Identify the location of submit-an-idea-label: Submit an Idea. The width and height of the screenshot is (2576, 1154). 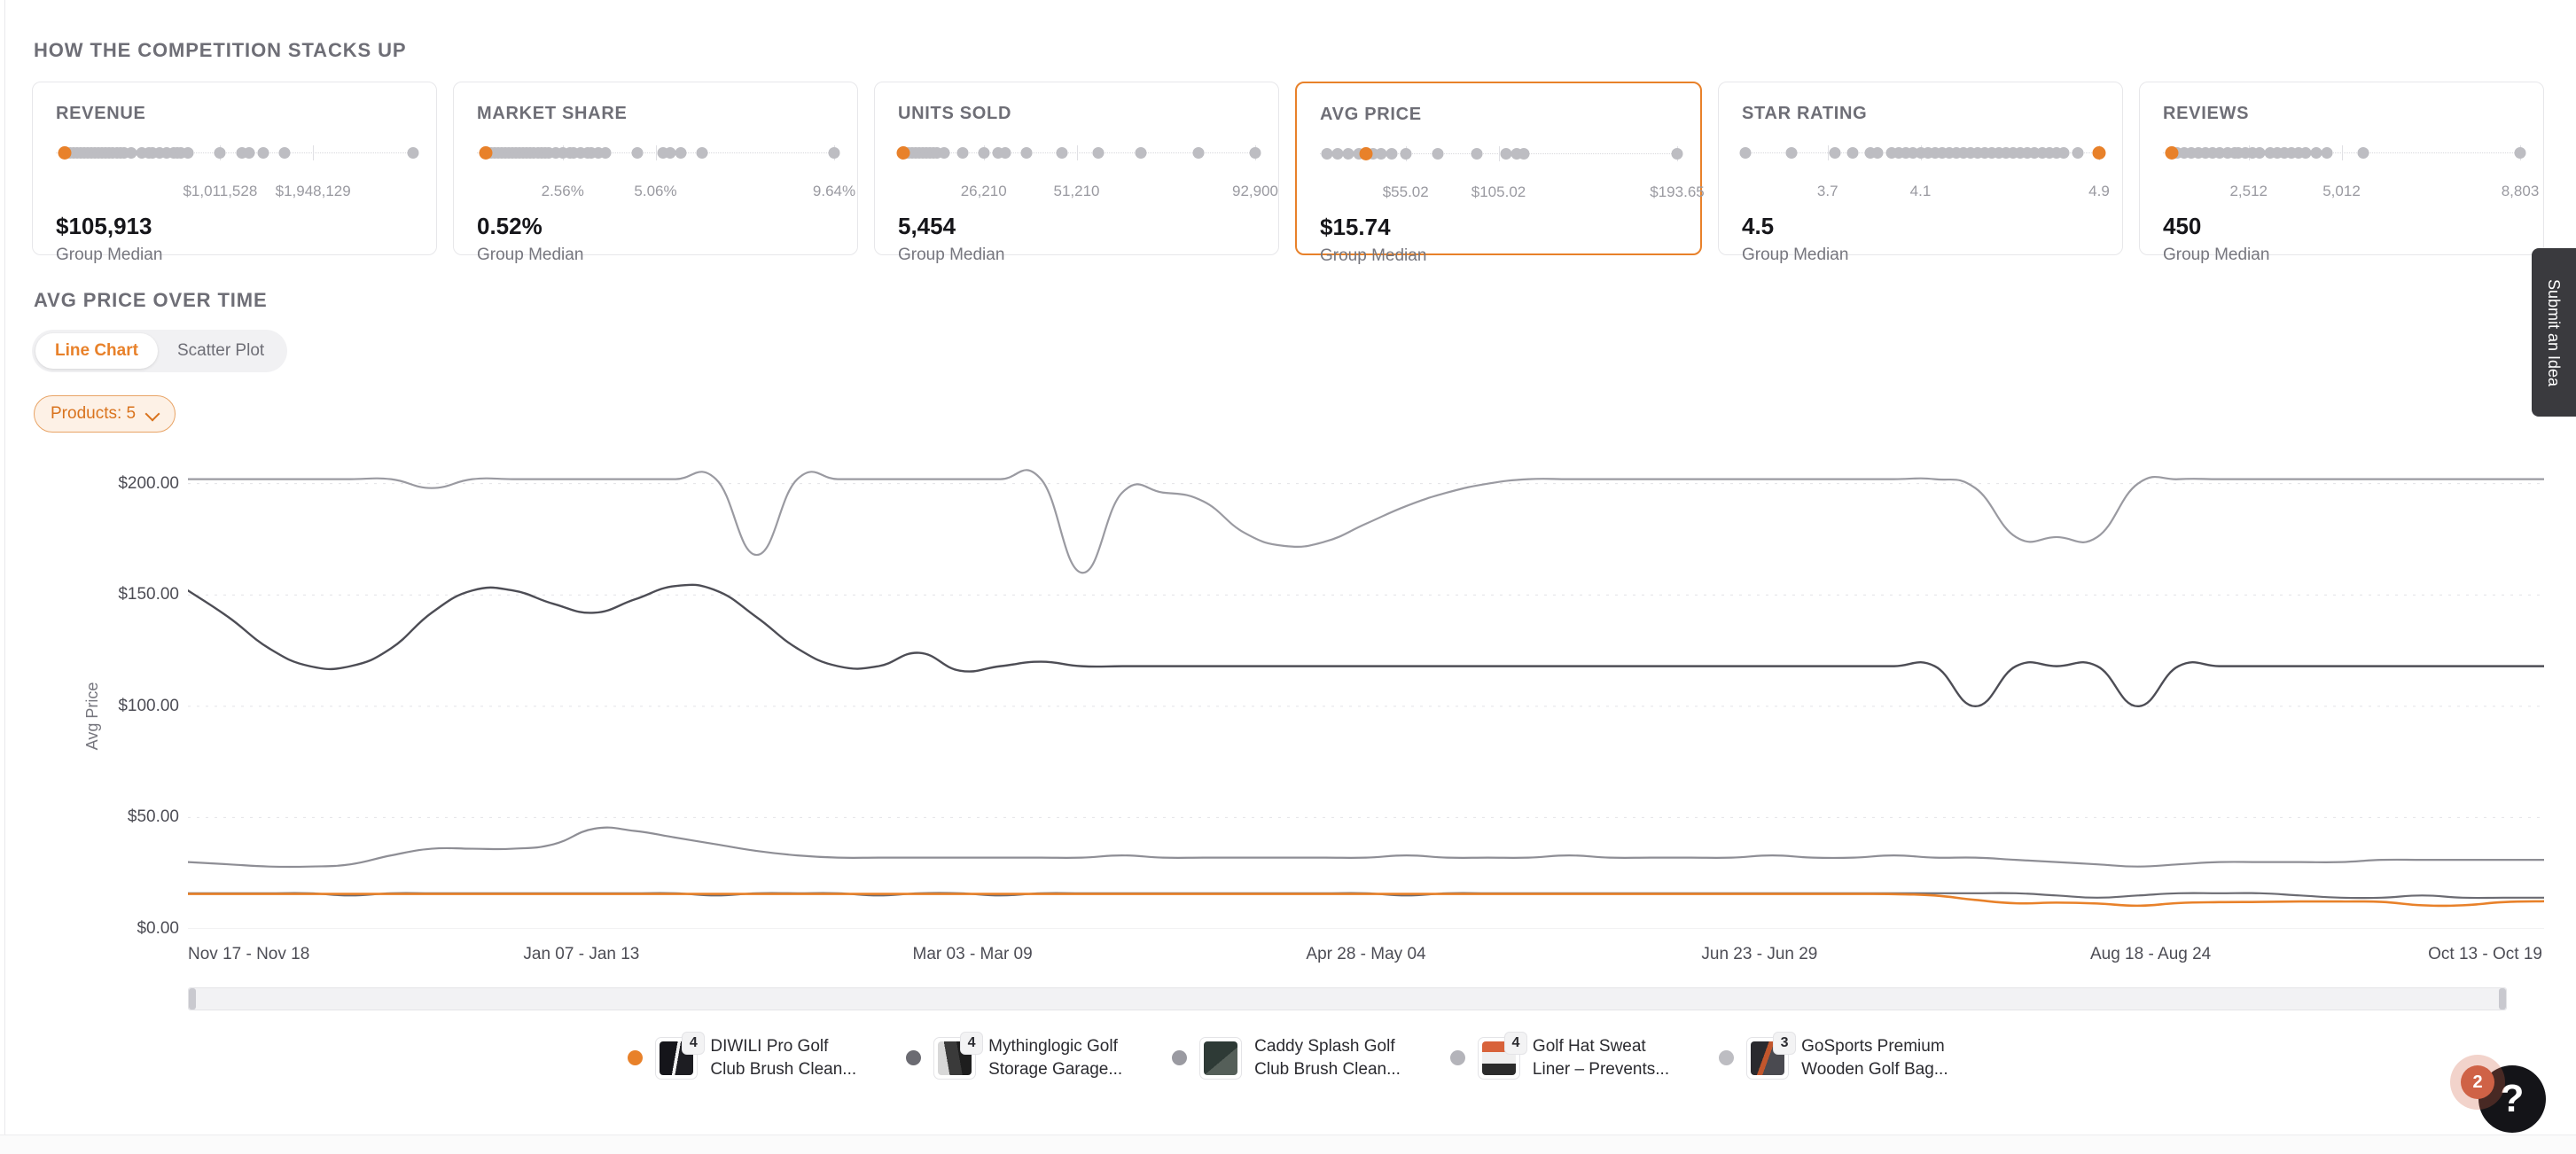
(2554, 332).